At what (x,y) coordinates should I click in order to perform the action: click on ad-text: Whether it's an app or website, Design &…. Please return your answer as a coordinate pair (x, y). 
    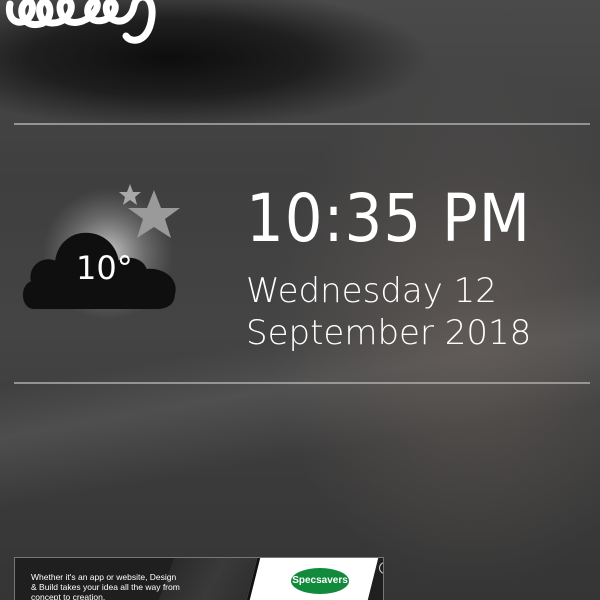
    Looking at the image, I should click on (105, 586).